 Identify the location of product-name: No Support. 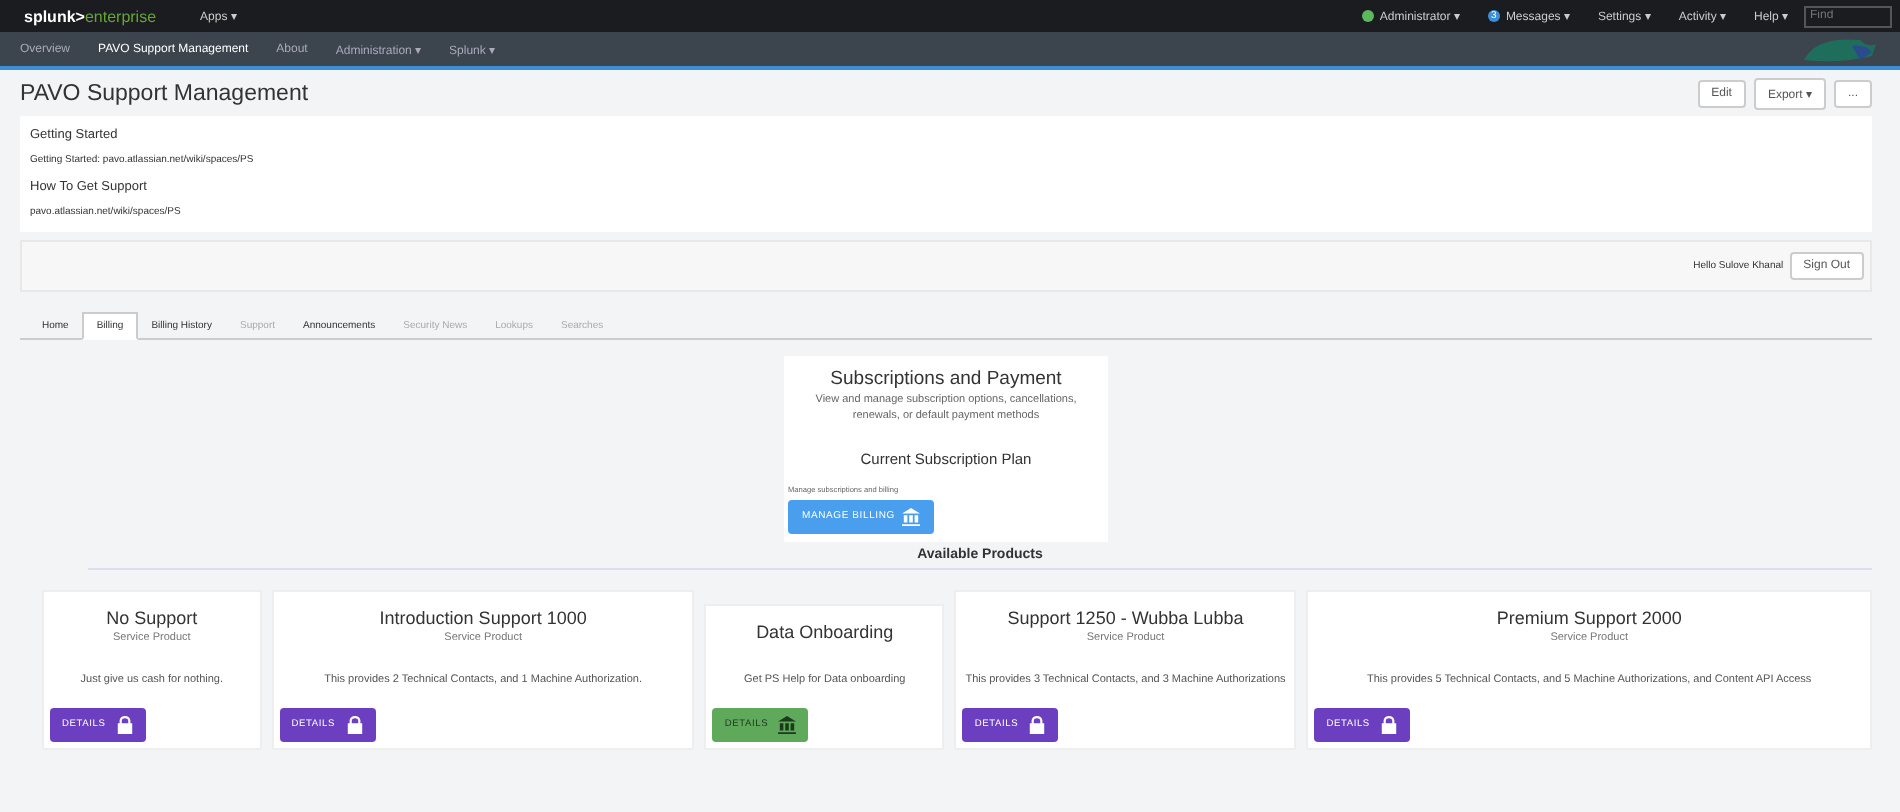
(152, 617).